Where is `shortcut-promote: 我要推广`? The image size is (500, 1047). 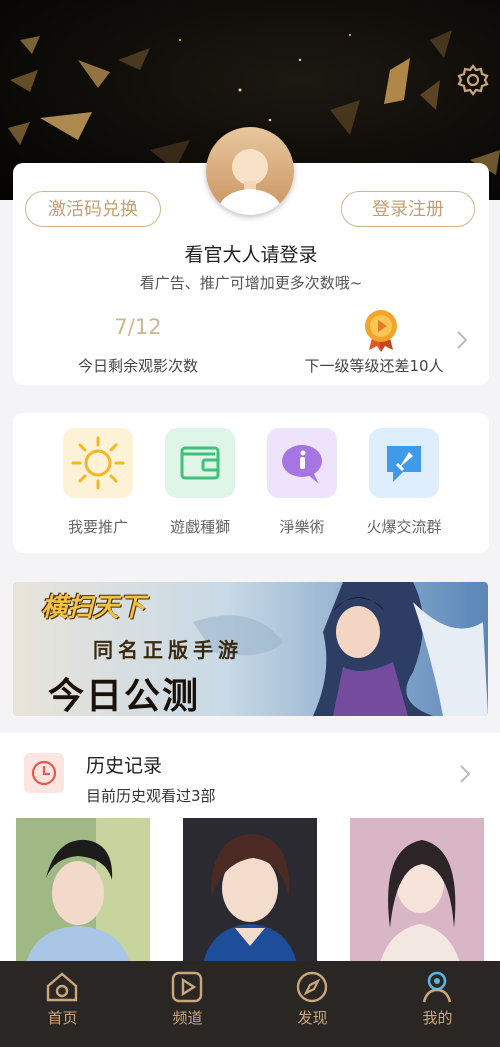 shortcut-promote: 我要推广 is located at coordinates (98, 483).